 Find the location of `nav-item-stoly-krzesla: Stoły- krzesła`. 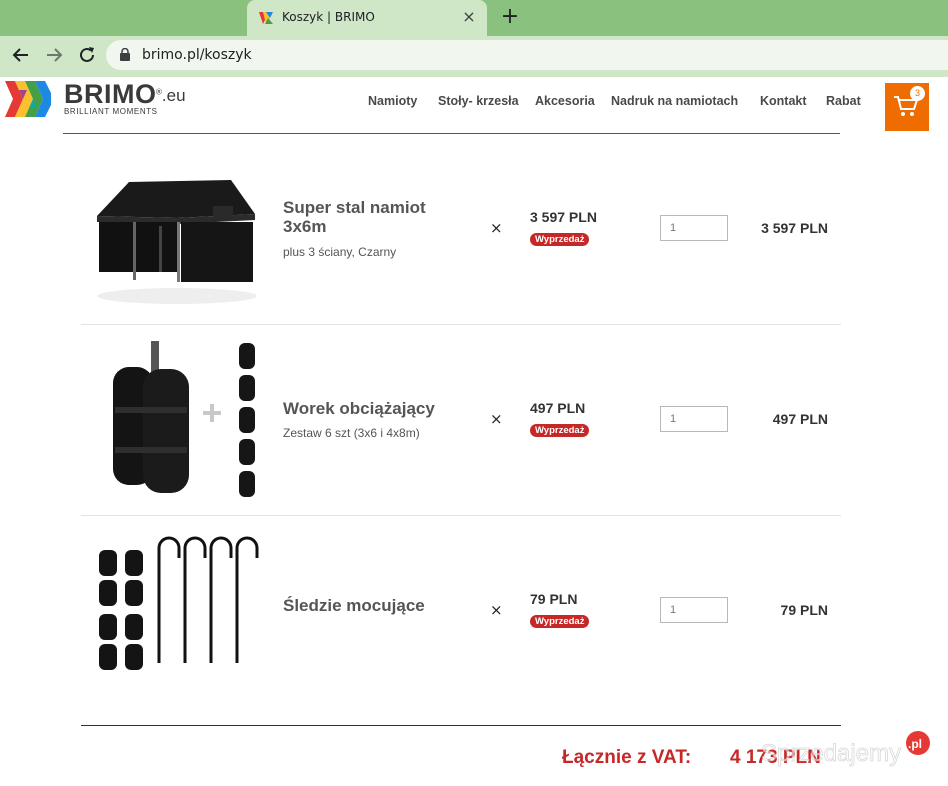

nav-item-stoly-krzesla: Stoły- krzesła is located at coordinates (478, 101).